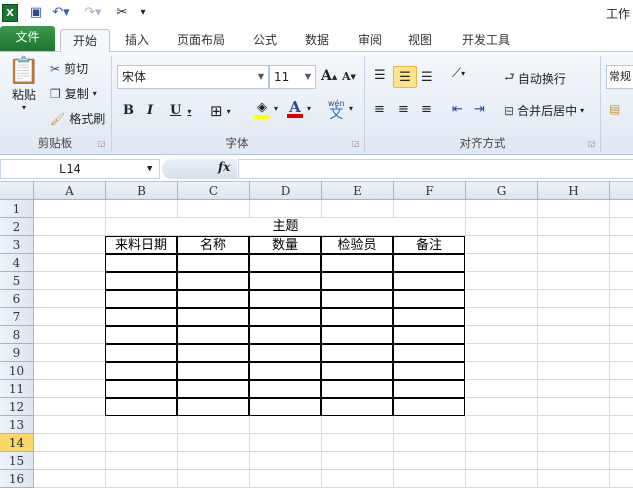 The image size is (633, 490). I want to click on italic-button: I, so click(150, 110).